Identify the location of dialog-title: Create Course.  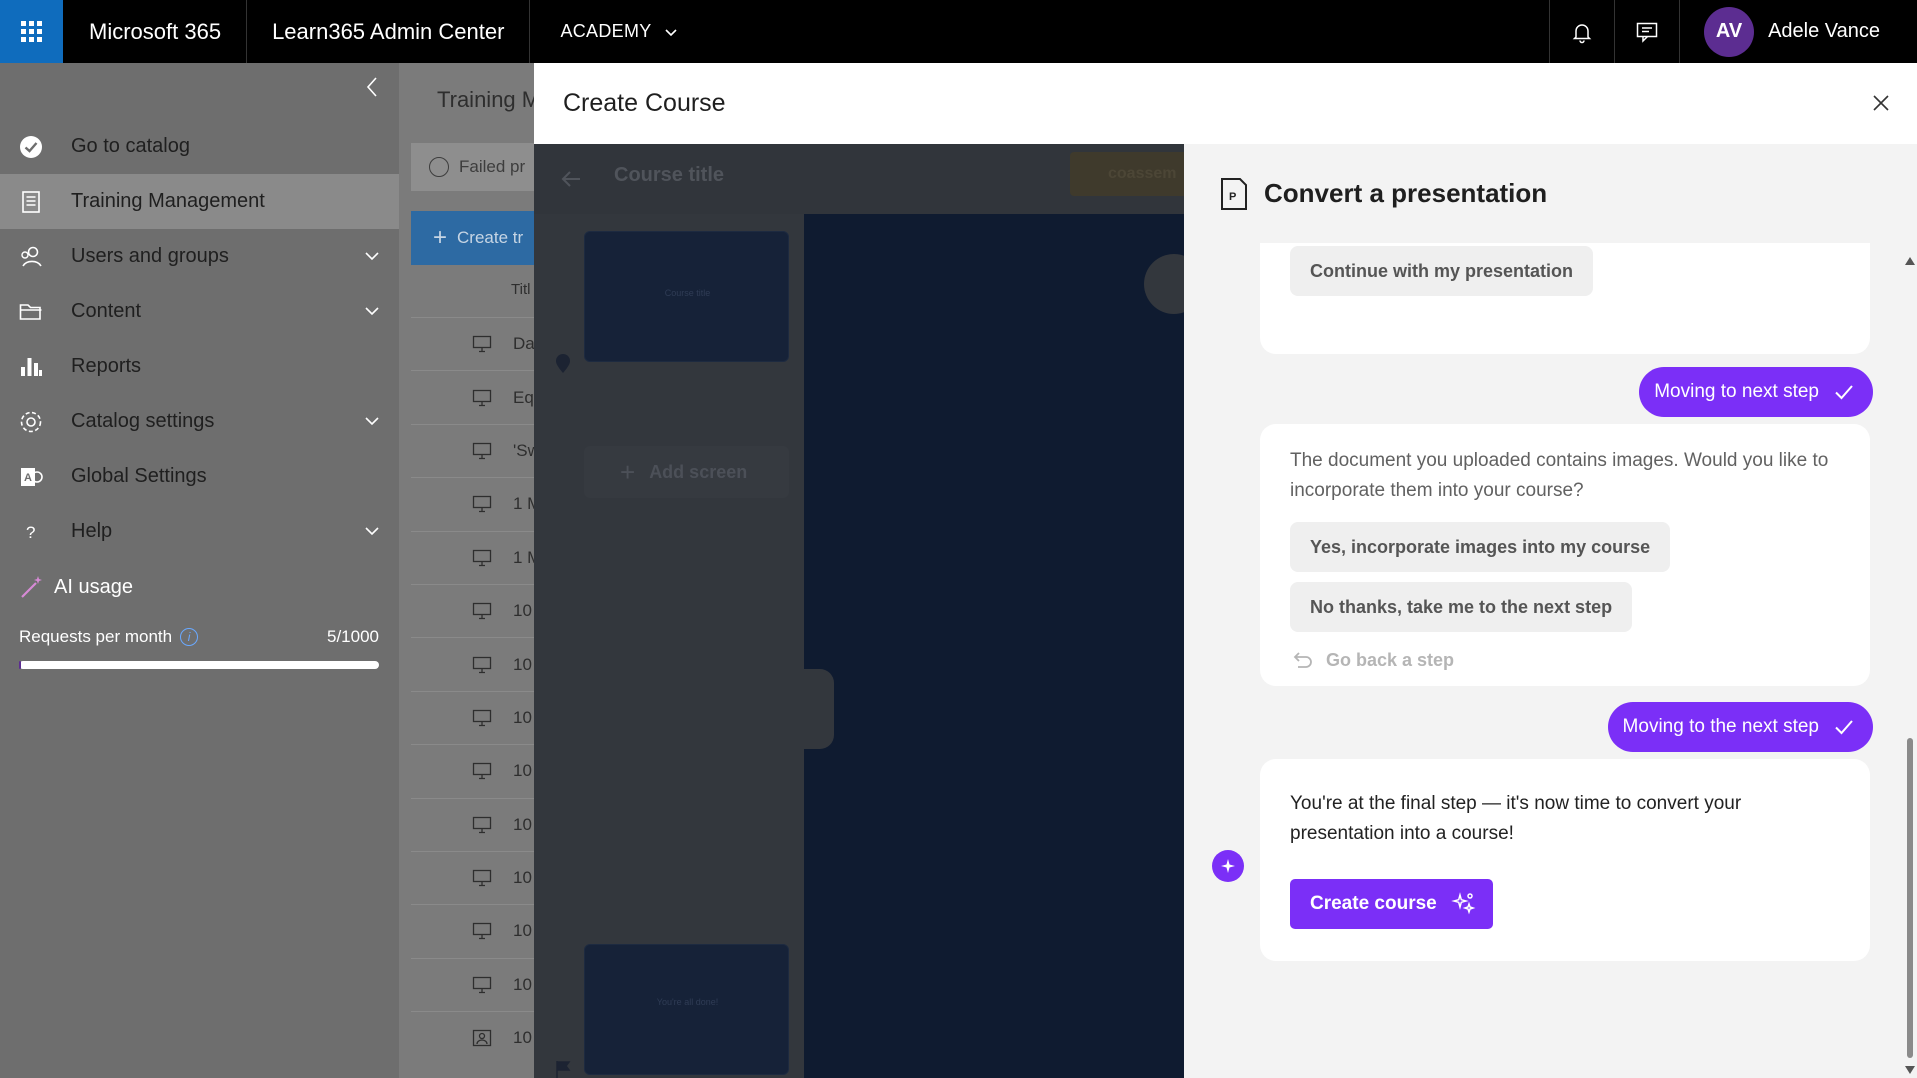
(644, 103).